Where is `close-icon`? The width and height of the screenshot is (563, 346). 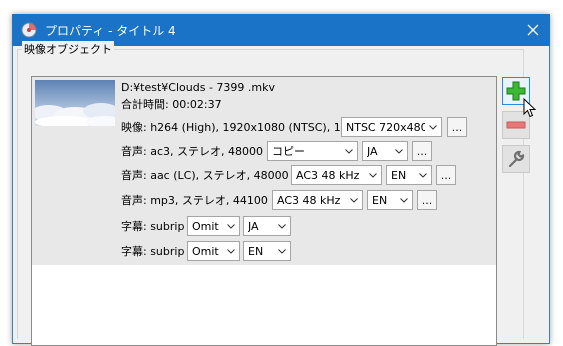 close-icon is located at coordinates (533, 30).